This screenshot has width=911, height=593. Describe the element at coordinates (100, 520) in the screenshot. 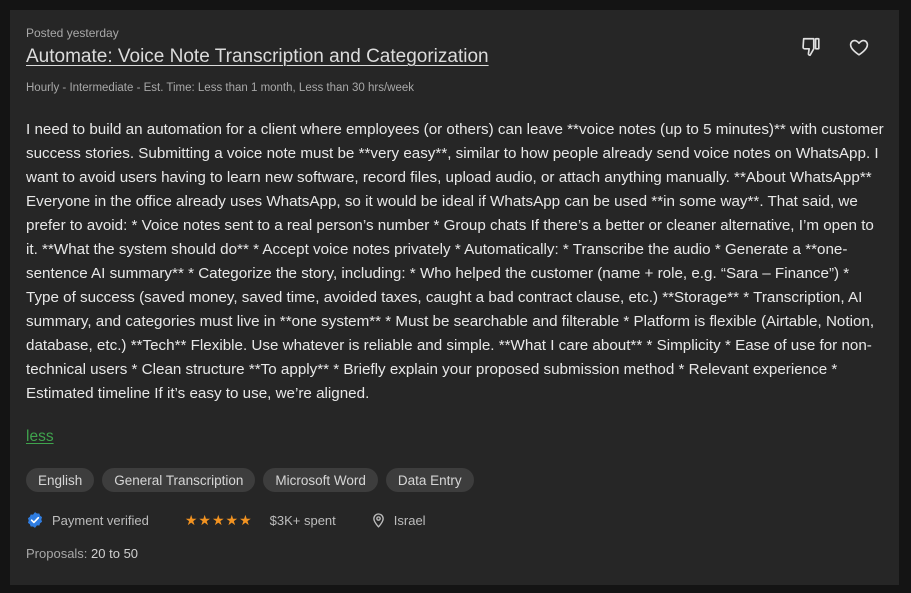

I see `payment-verified-label: Payment verified` at that location.